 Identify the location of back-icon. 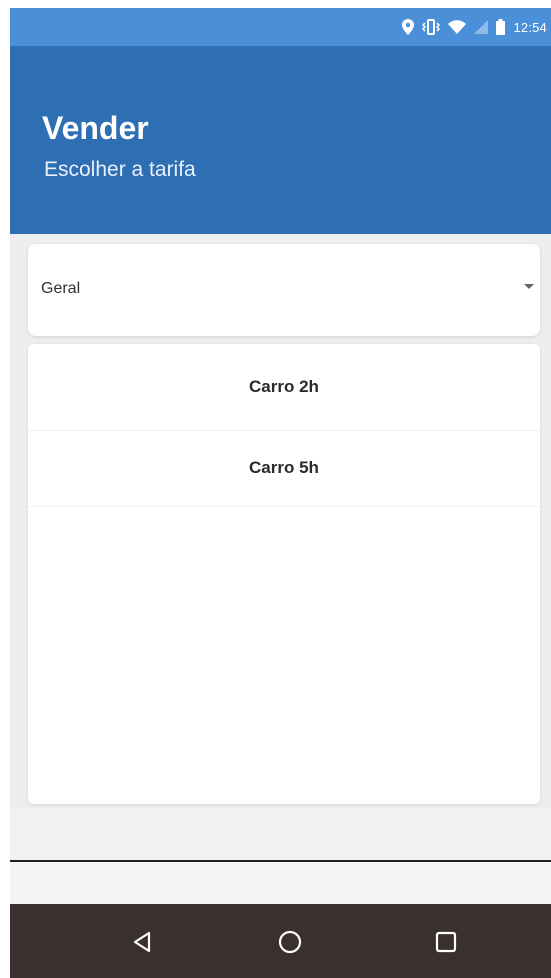
(142, 942).